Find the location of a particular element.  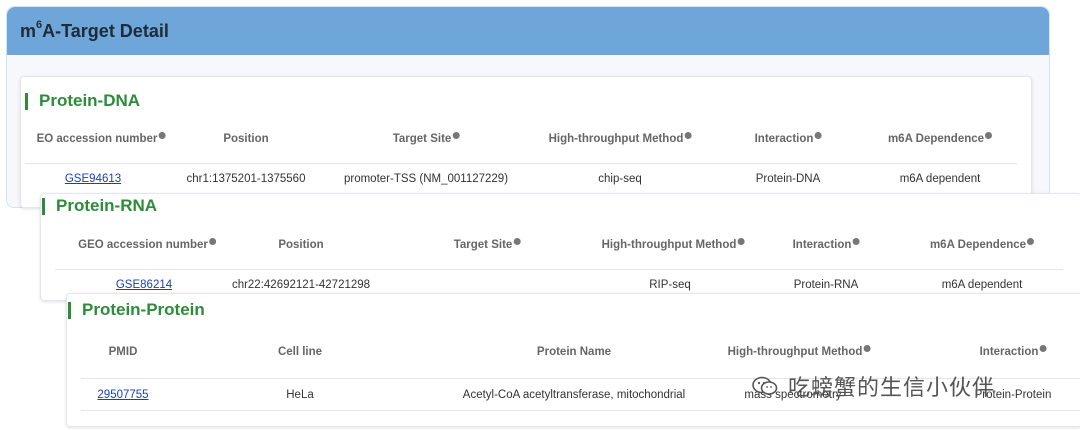

watermark-text: 吃螃蟹的生信小伙伴 is located at coordinates (892, 387).